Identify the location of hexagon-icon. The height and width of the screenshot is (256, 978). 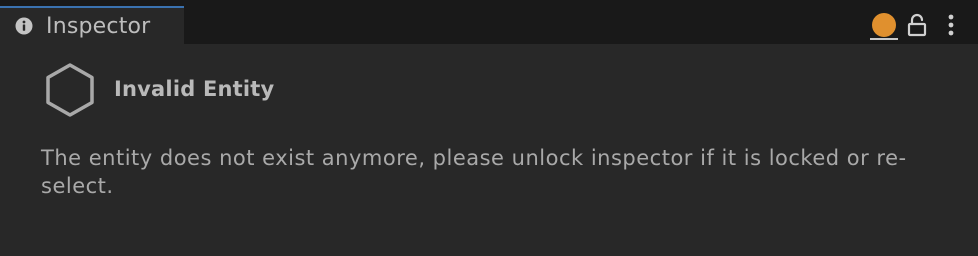
(70, 90).